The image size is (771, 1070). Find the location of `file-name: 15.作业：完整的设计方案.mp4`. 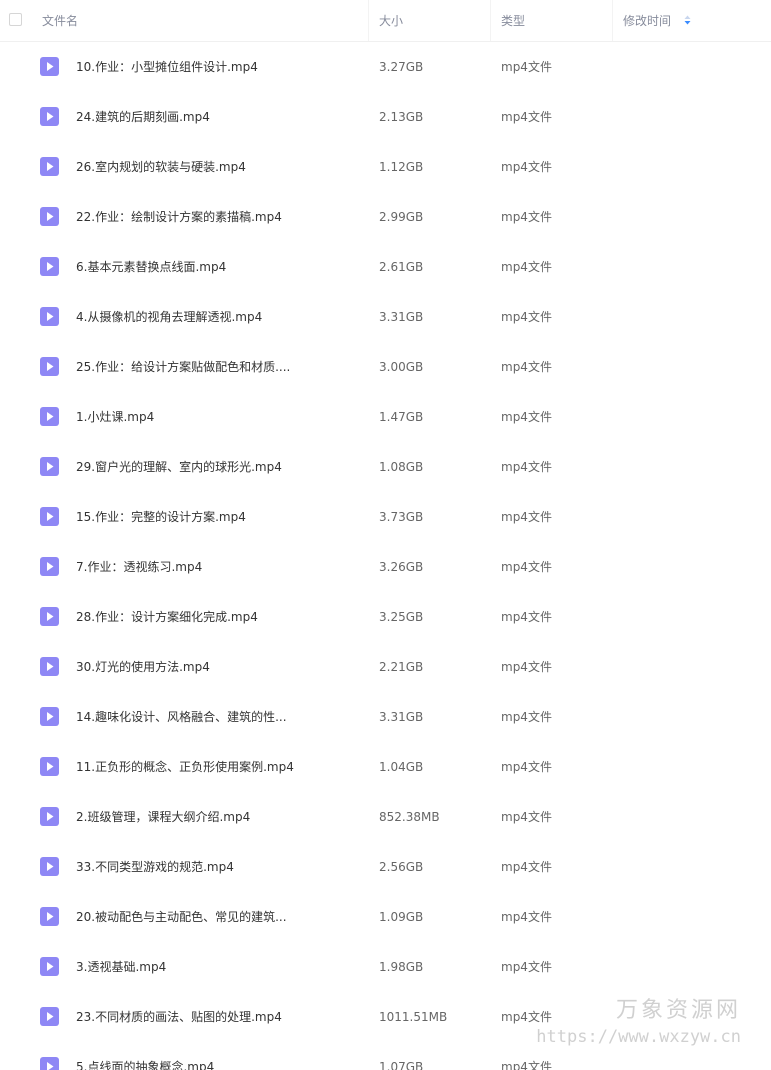

file-name: 15.作业：完整的设计方案.mp4 is located at coordinates (161, 517).